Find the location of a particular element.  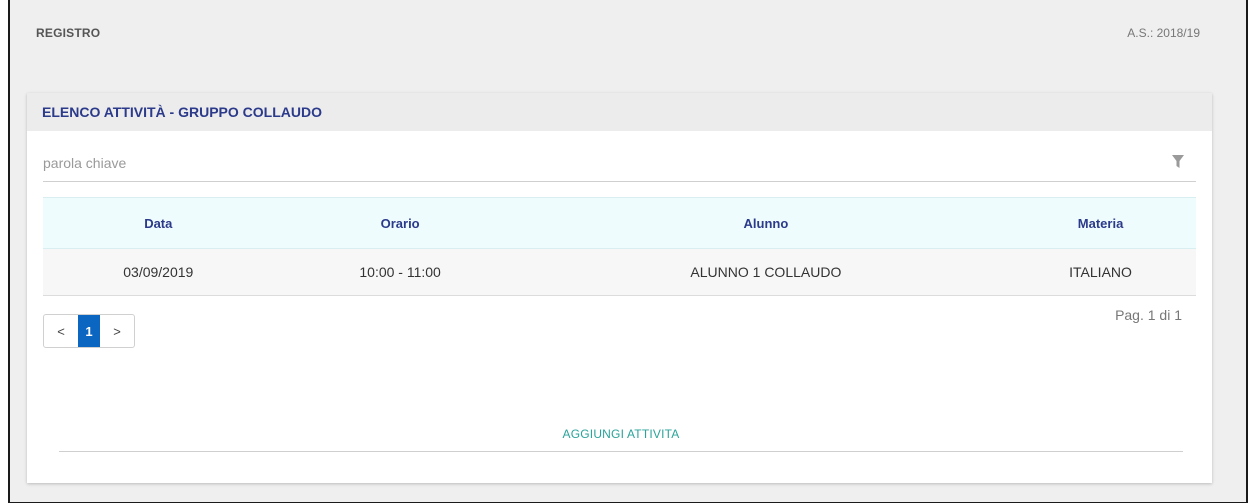

column-header-orario: Orario is located at coordinates (400, 223).